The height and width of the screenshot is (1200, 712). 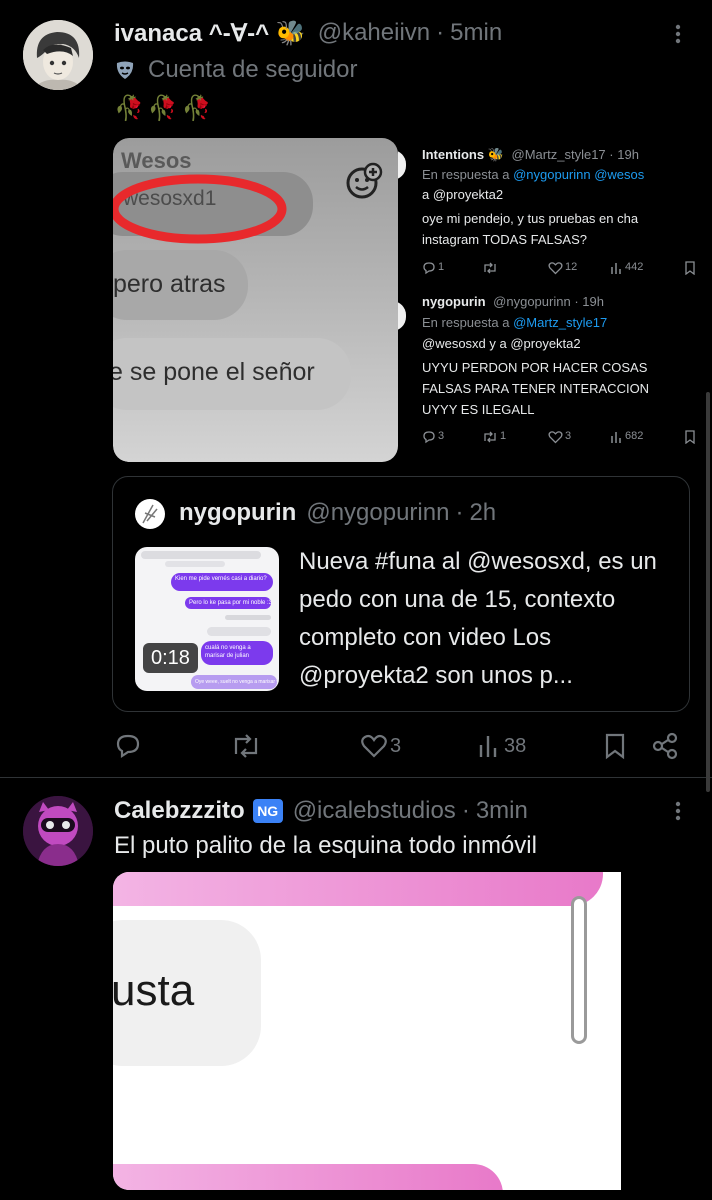 What do you see at coordinates (454, 301) in the screenshot?
I see `reply-name: nygopurin` at bounding box center [454, 301].